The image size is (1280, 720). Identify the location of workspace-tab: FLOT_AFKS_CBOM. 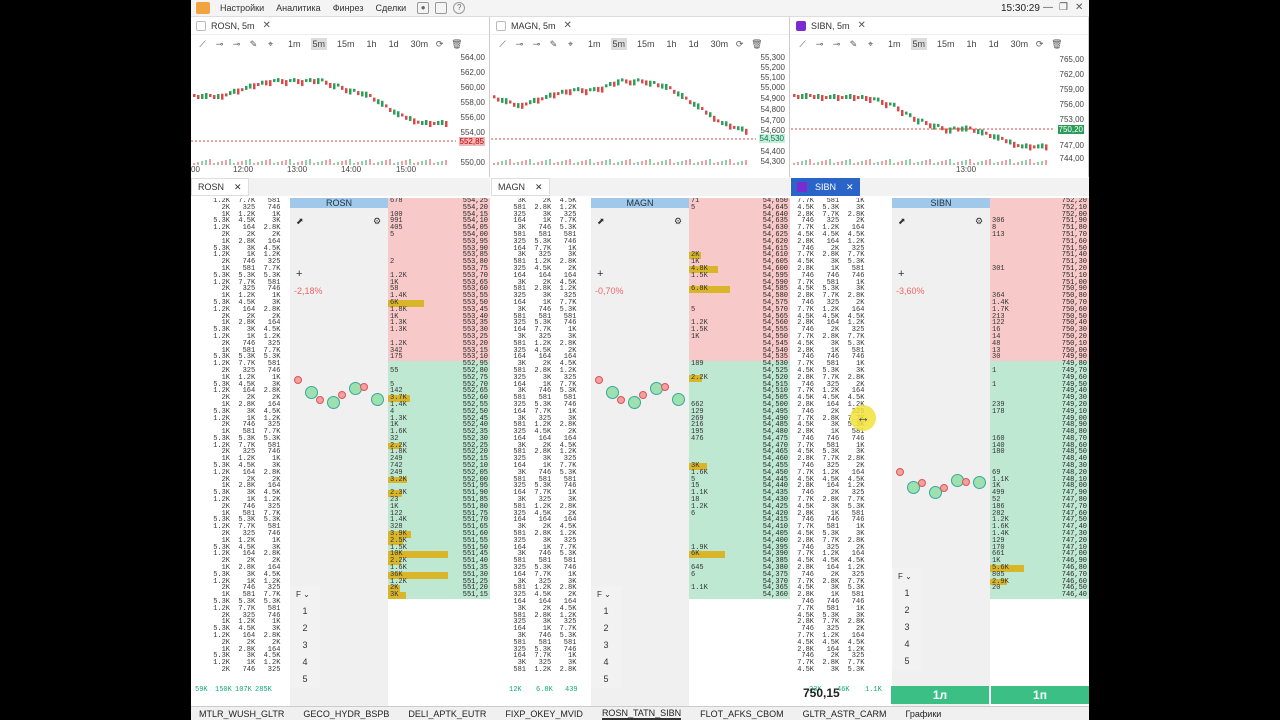
(742, 714).